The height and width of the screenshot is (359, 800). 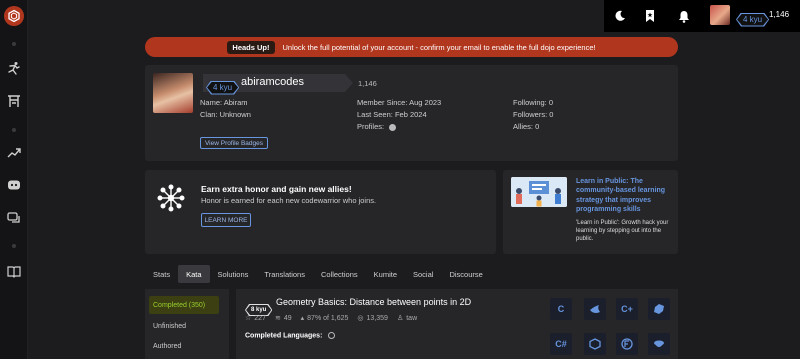 I want to click on leaderboard-trend-icon, so click(x=14, y=153).